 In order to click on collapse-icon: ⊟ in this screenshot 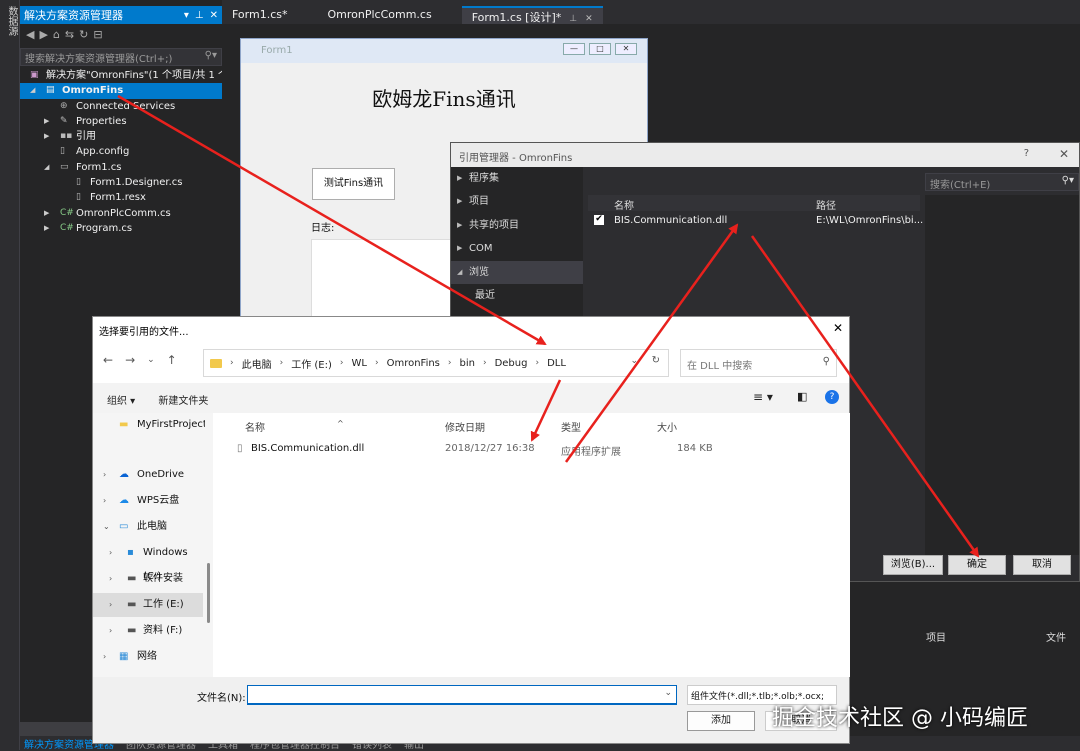, I will do `click(100, 34)`.